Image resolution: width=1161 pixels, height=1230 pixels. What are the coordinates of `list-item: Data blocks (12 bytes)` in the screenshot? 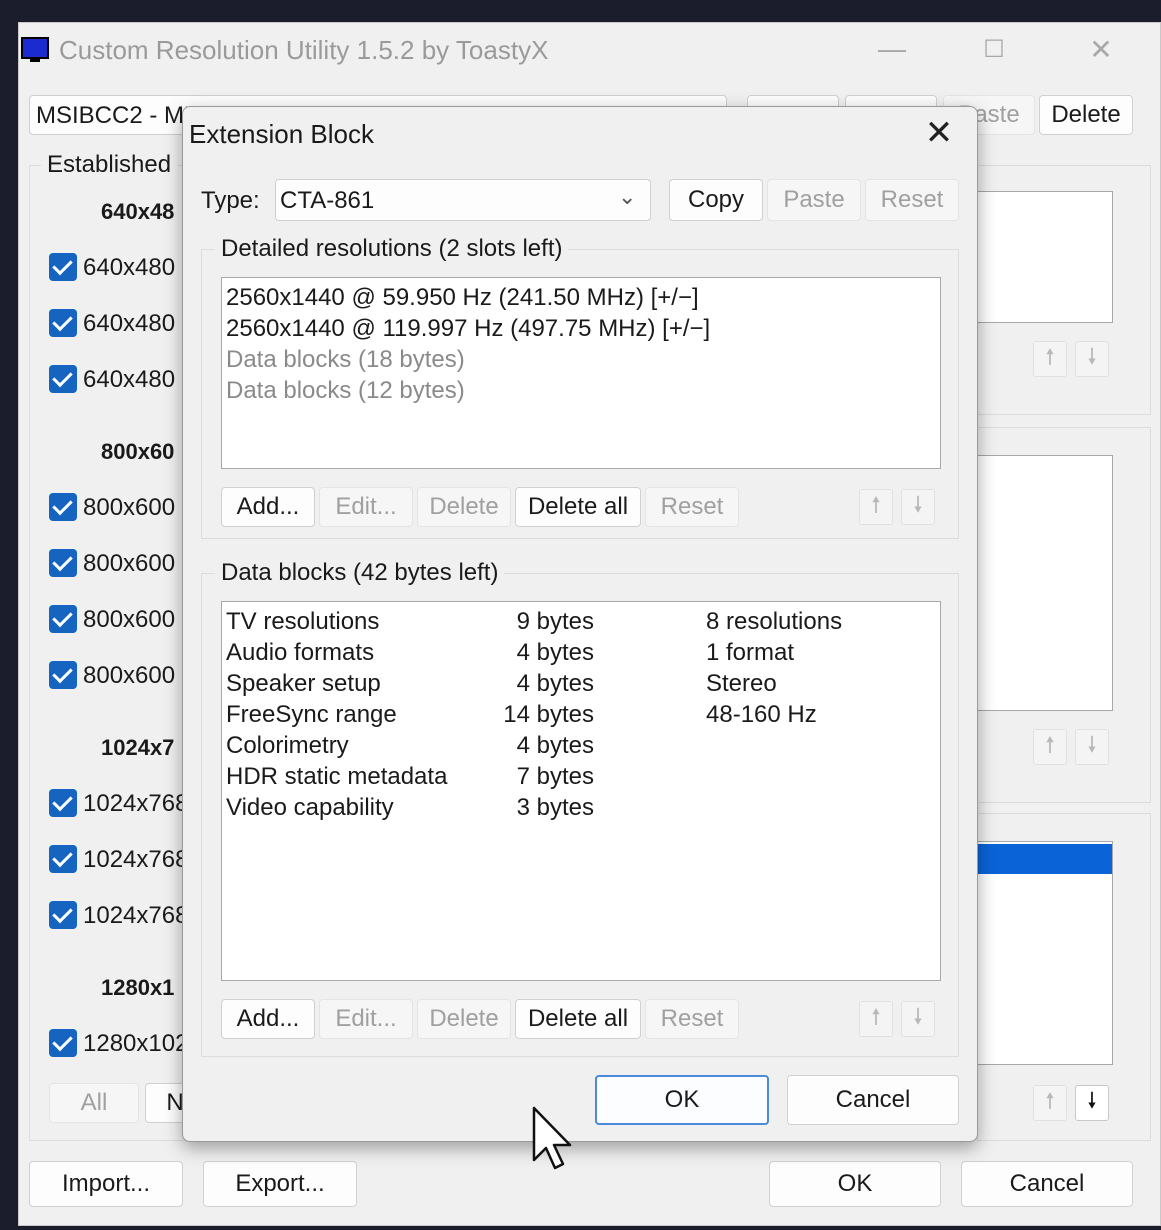 It's located at (345, 391).